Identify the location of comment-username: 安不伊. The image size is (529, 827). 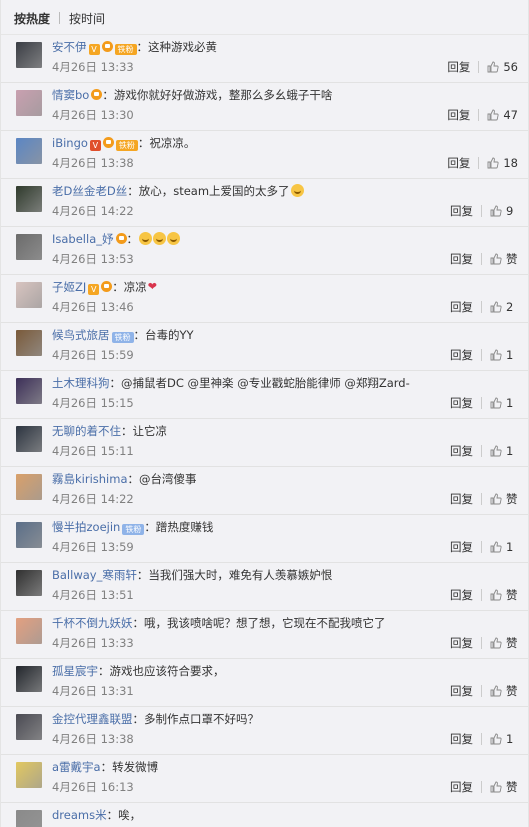
(69, 47).